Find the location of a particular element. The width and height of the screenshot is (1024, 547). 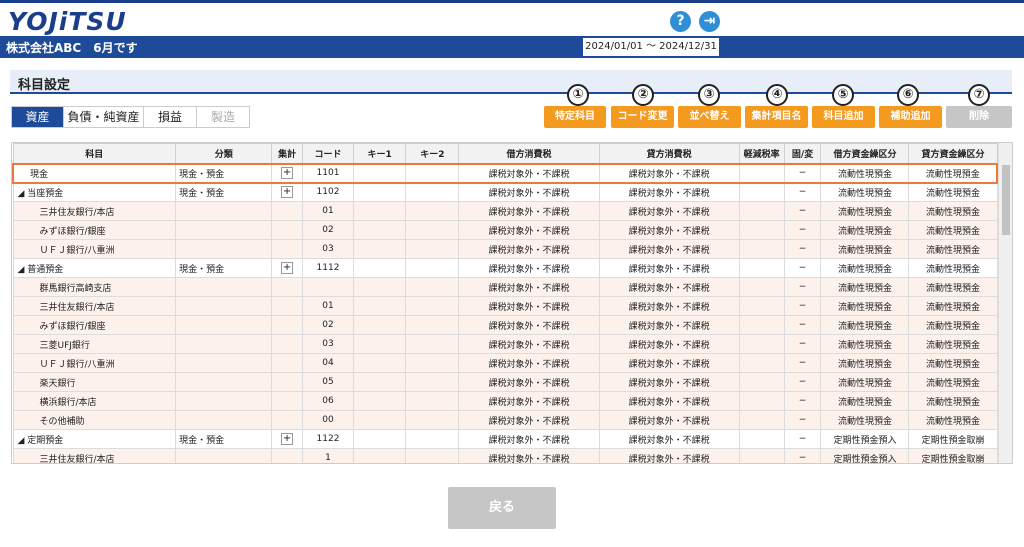

scrollbar-thumb is located at coordinates (1006, 200).